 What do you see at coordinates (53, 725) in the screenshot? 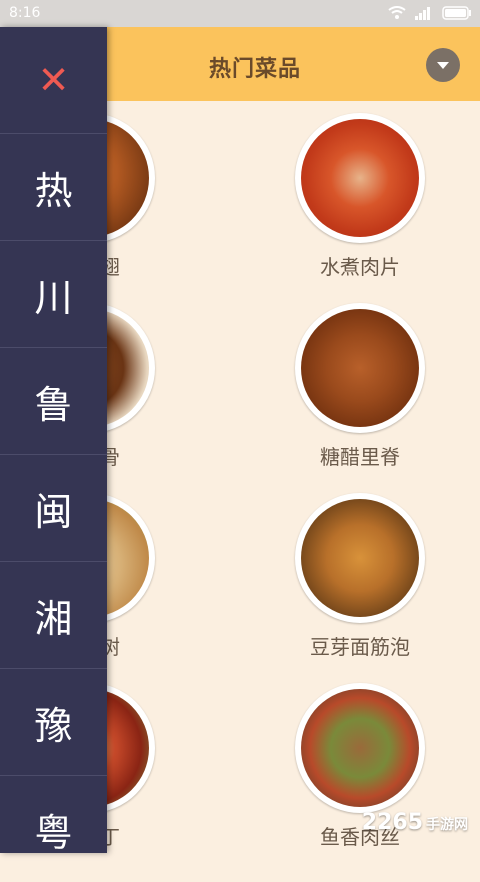
I see `drawer-item-label: 豫` at bounding box center [53, 725].